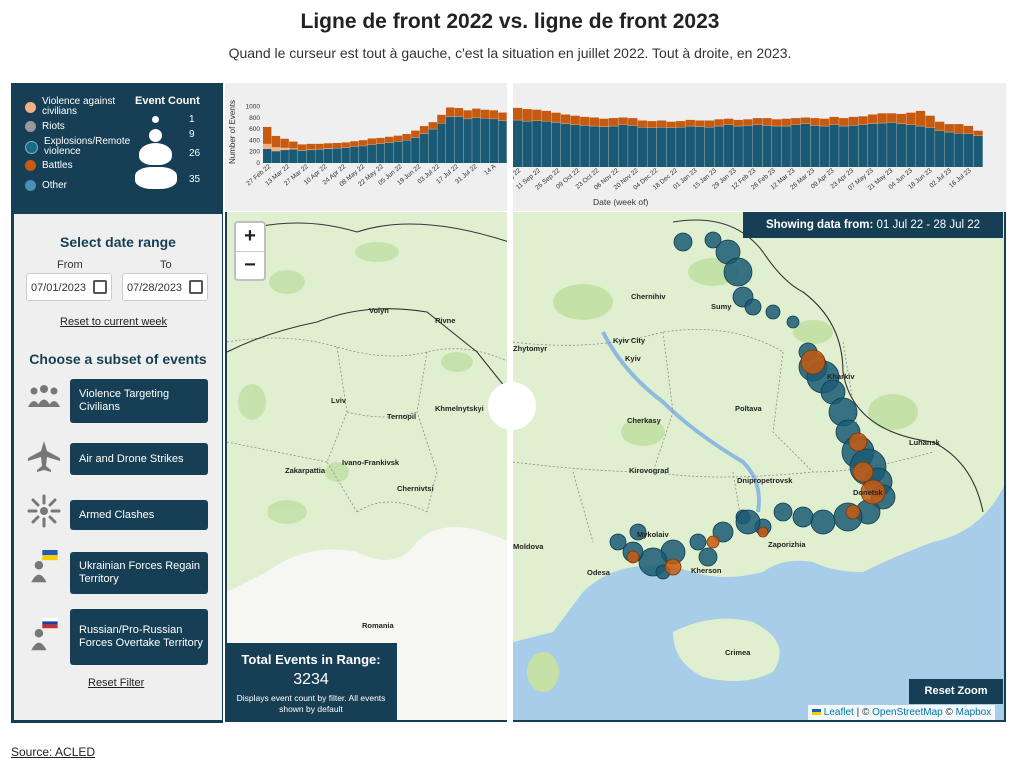  Describe the element at coordinates (530, 348) in the screenshot. I see `map-label: Zhytomyr` at that location.